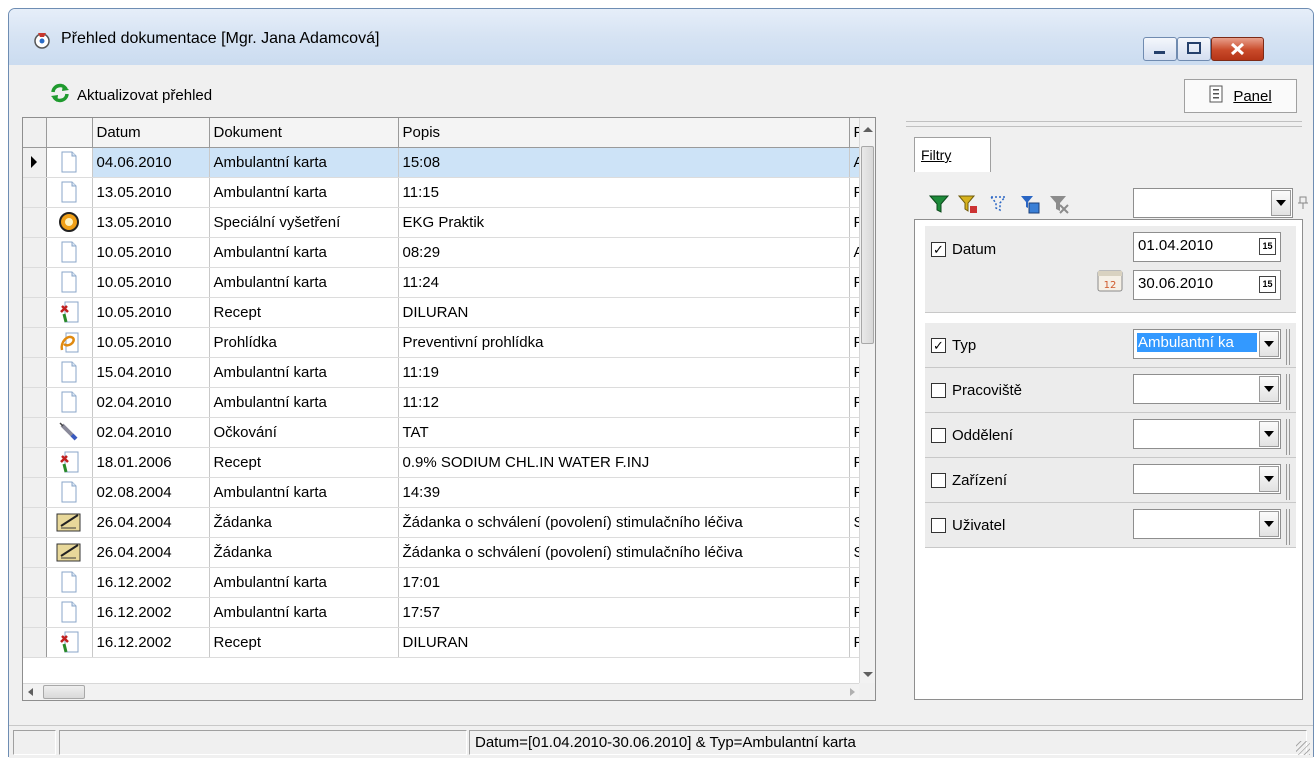 The width and height of the screenshot is (1314, 758). I want to click on cell-popis: 17:57, so click(624, 612).